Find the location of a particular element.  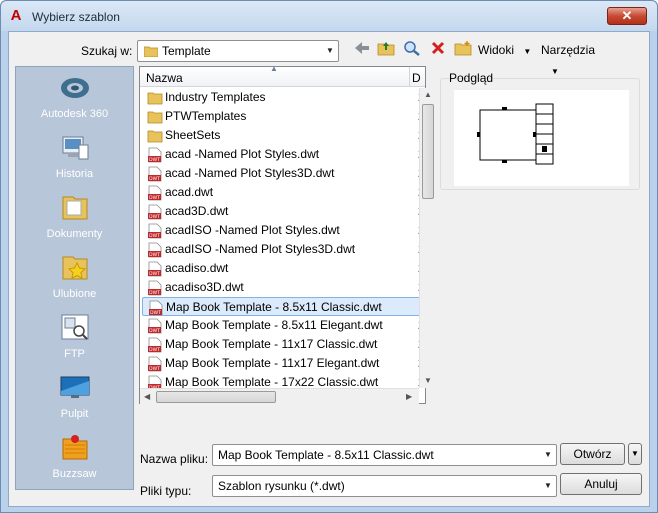

file-row: DWTacad3D.dwt2 is located at coordinates (281, 211).